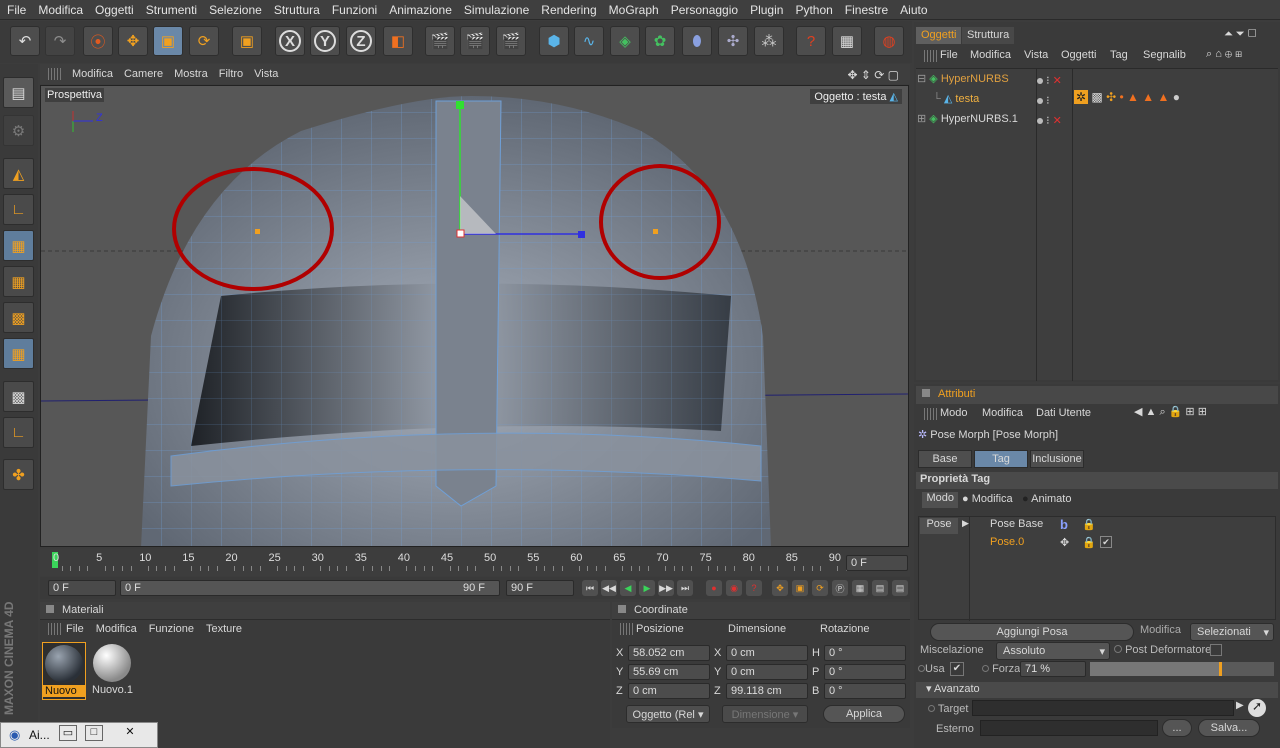 The height and width of the screenshot is (748, 1280). I want to click on goto-end-icon: ⏭, so click(685, 588).